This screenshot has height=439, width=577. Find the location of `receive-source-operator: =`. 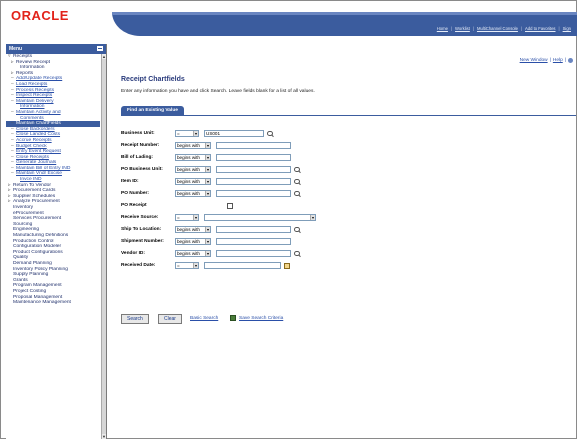

receive-source-operator: = is located at coordinates (187, 217).